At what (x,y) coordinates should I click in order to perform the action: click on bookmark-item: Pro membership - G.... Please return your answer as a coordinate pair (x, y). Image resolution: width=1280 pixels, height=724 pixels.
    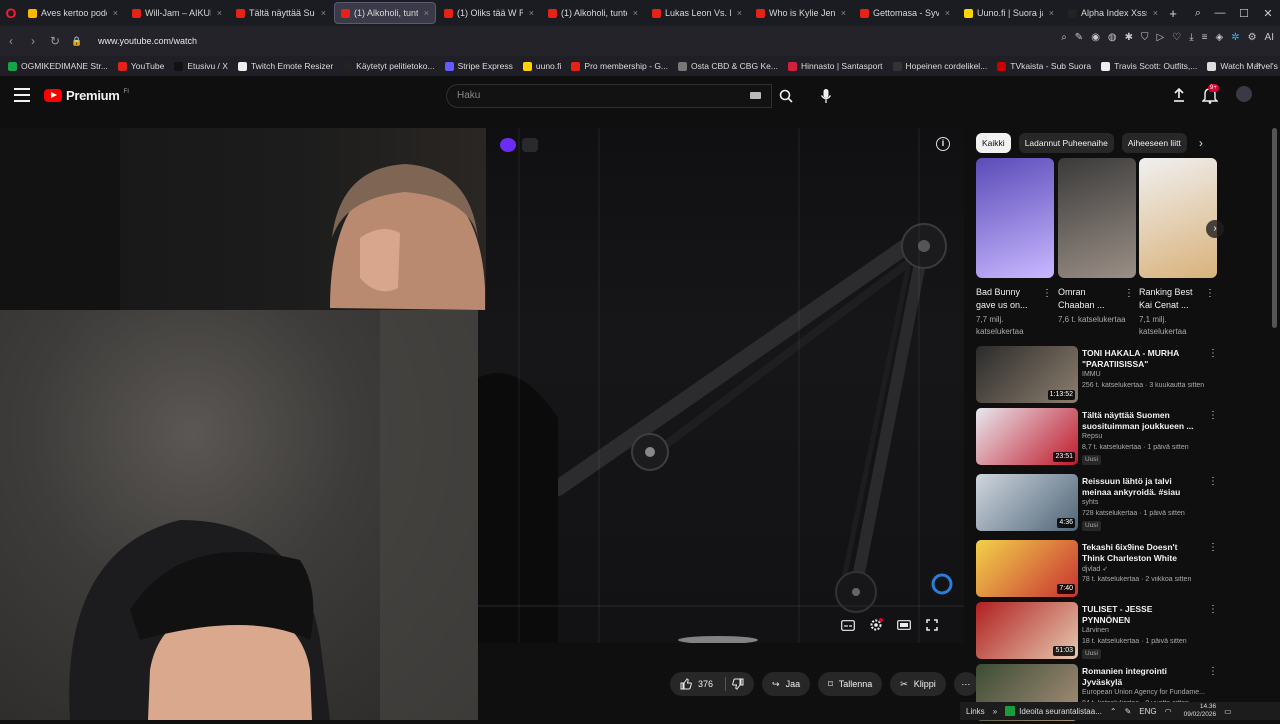
    Looking at the image, I should click on (619, 66).